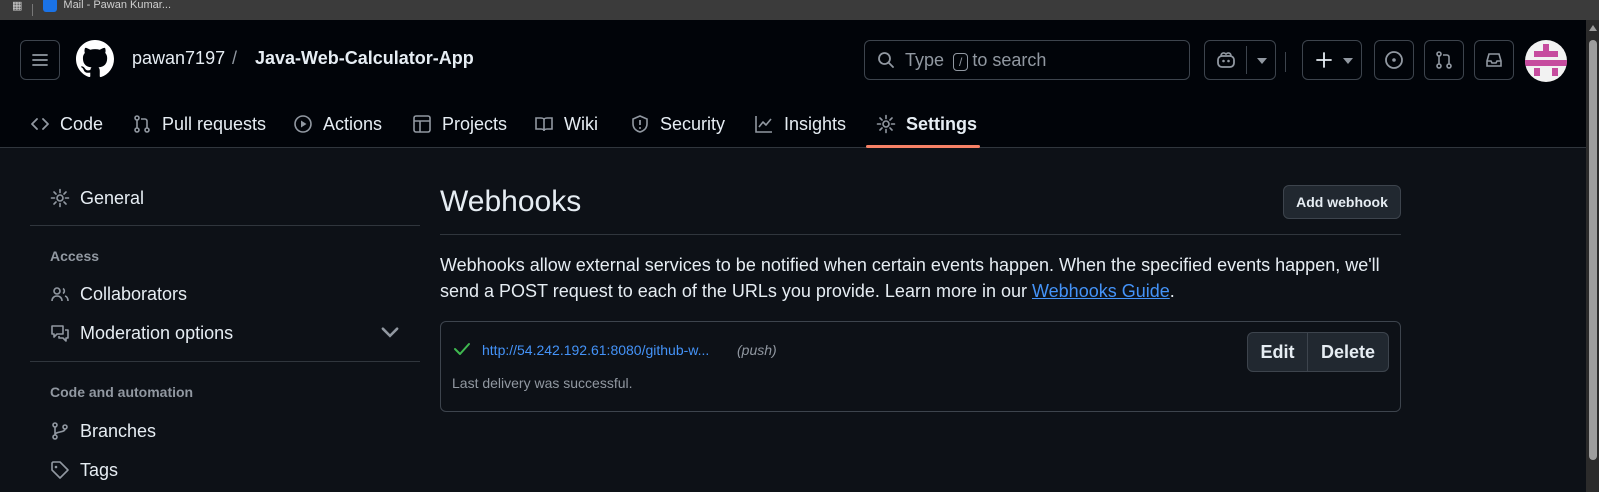  What do you see at coordinates (60, 294) in the screenshot?
I see `people-icon` at bounding box center [60, 294].